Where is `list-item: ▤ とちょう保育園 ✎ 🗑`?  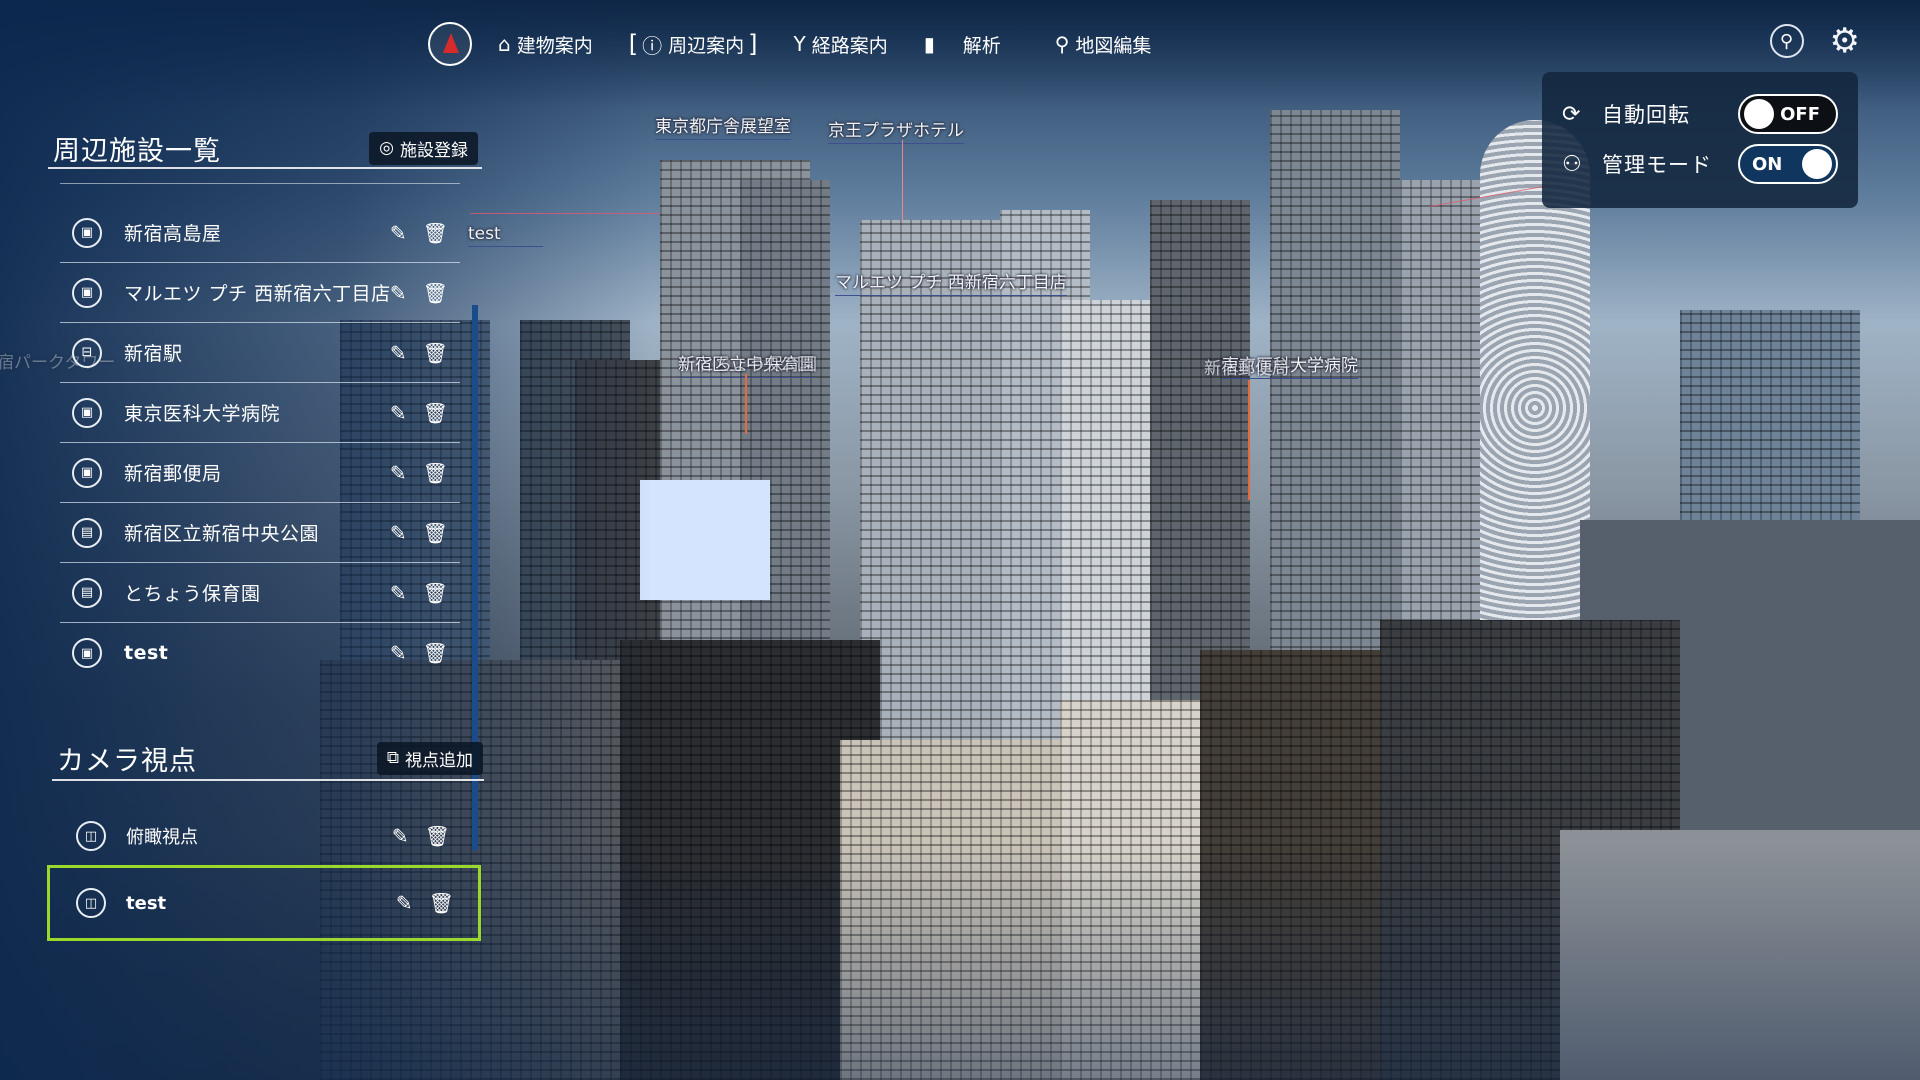 list-item: ▤ とちょう保育園 ✎ 🗑 is located at coordinates (260, 593).